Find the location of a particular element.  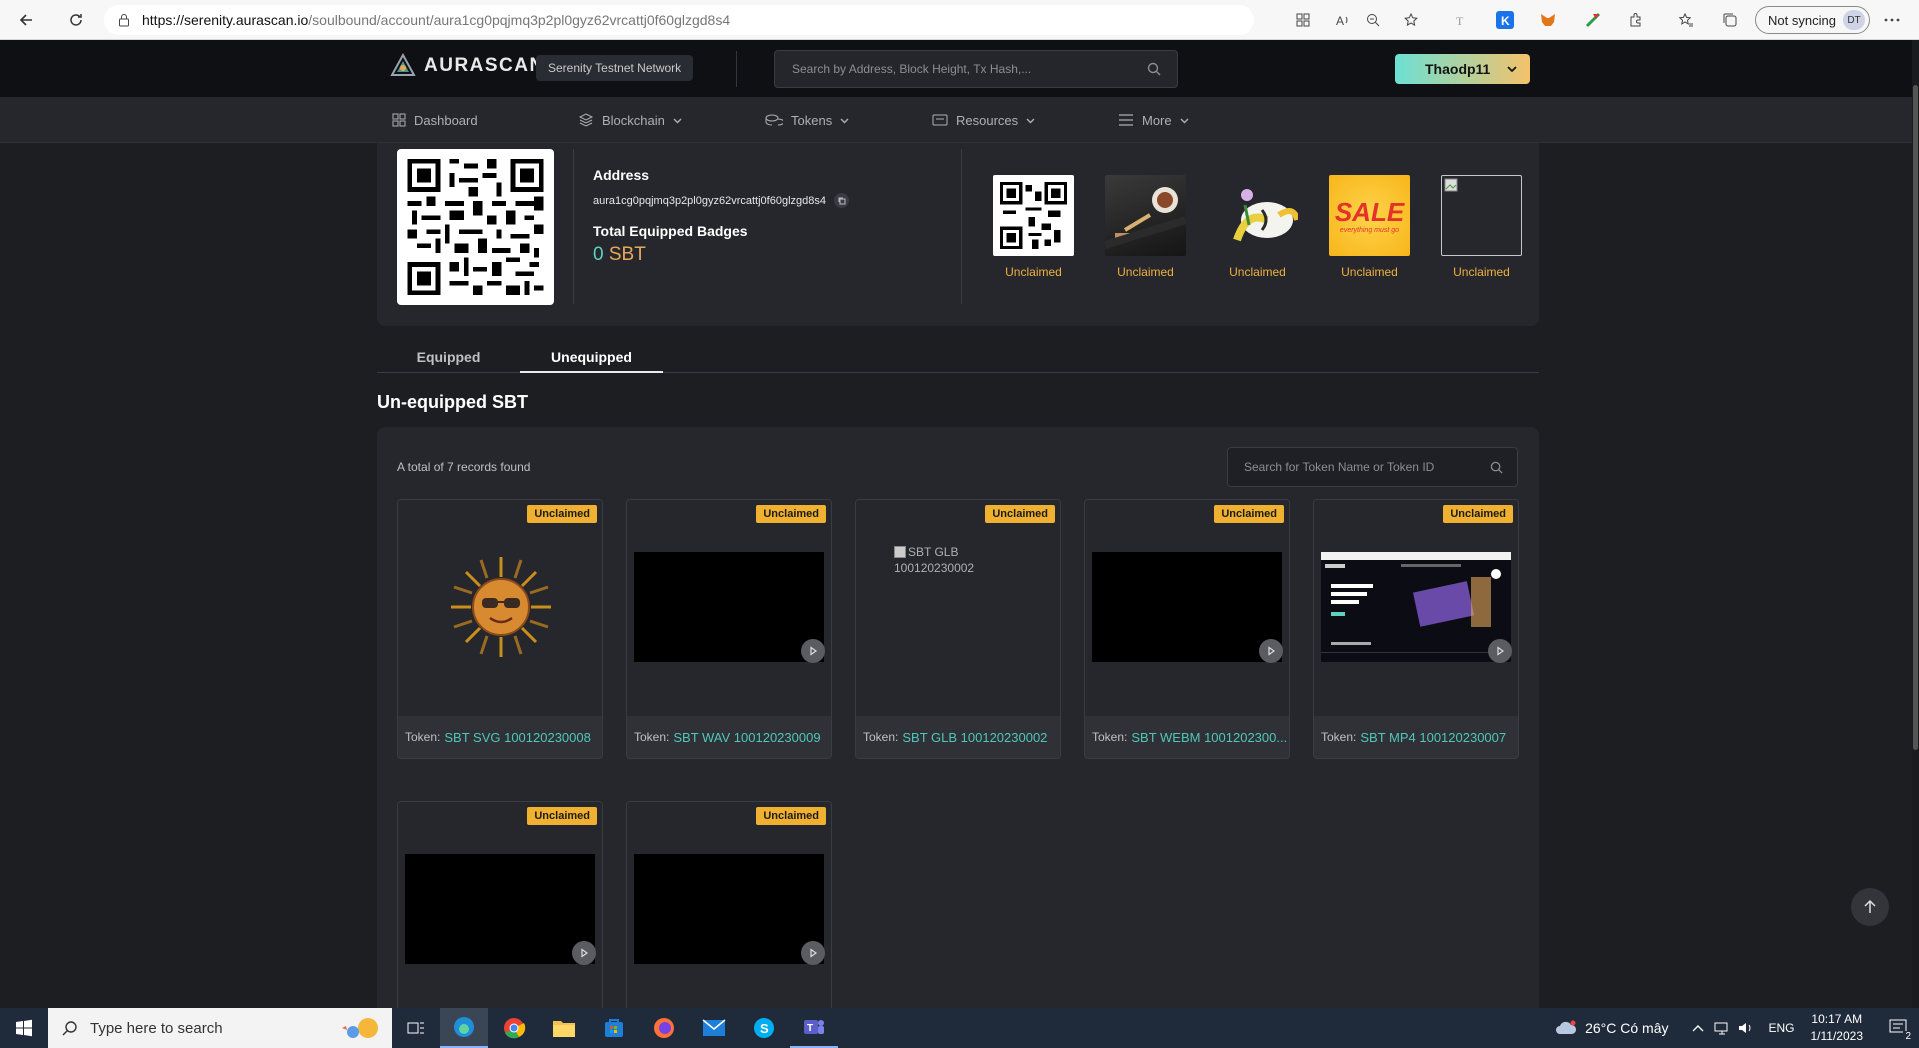

favorites-icon is located at coordinates (1686, 20).